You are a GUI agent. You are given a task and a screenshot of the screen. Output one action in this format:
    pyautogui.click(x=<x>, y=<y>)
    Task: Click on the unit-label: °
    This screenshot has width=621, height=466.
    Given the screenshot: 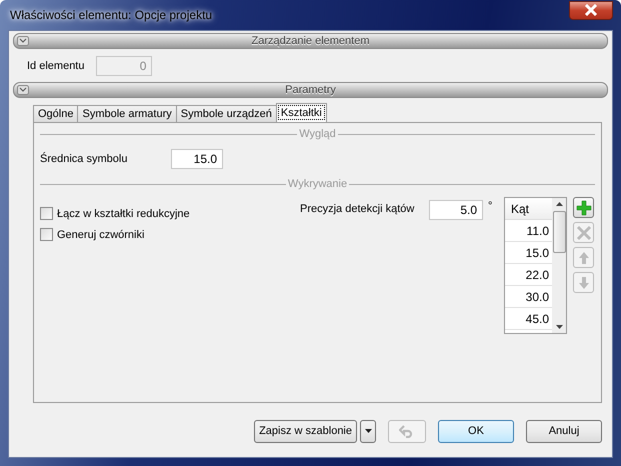 What is the action you would take?
    pyautogui.click(x=490, y=206)
    